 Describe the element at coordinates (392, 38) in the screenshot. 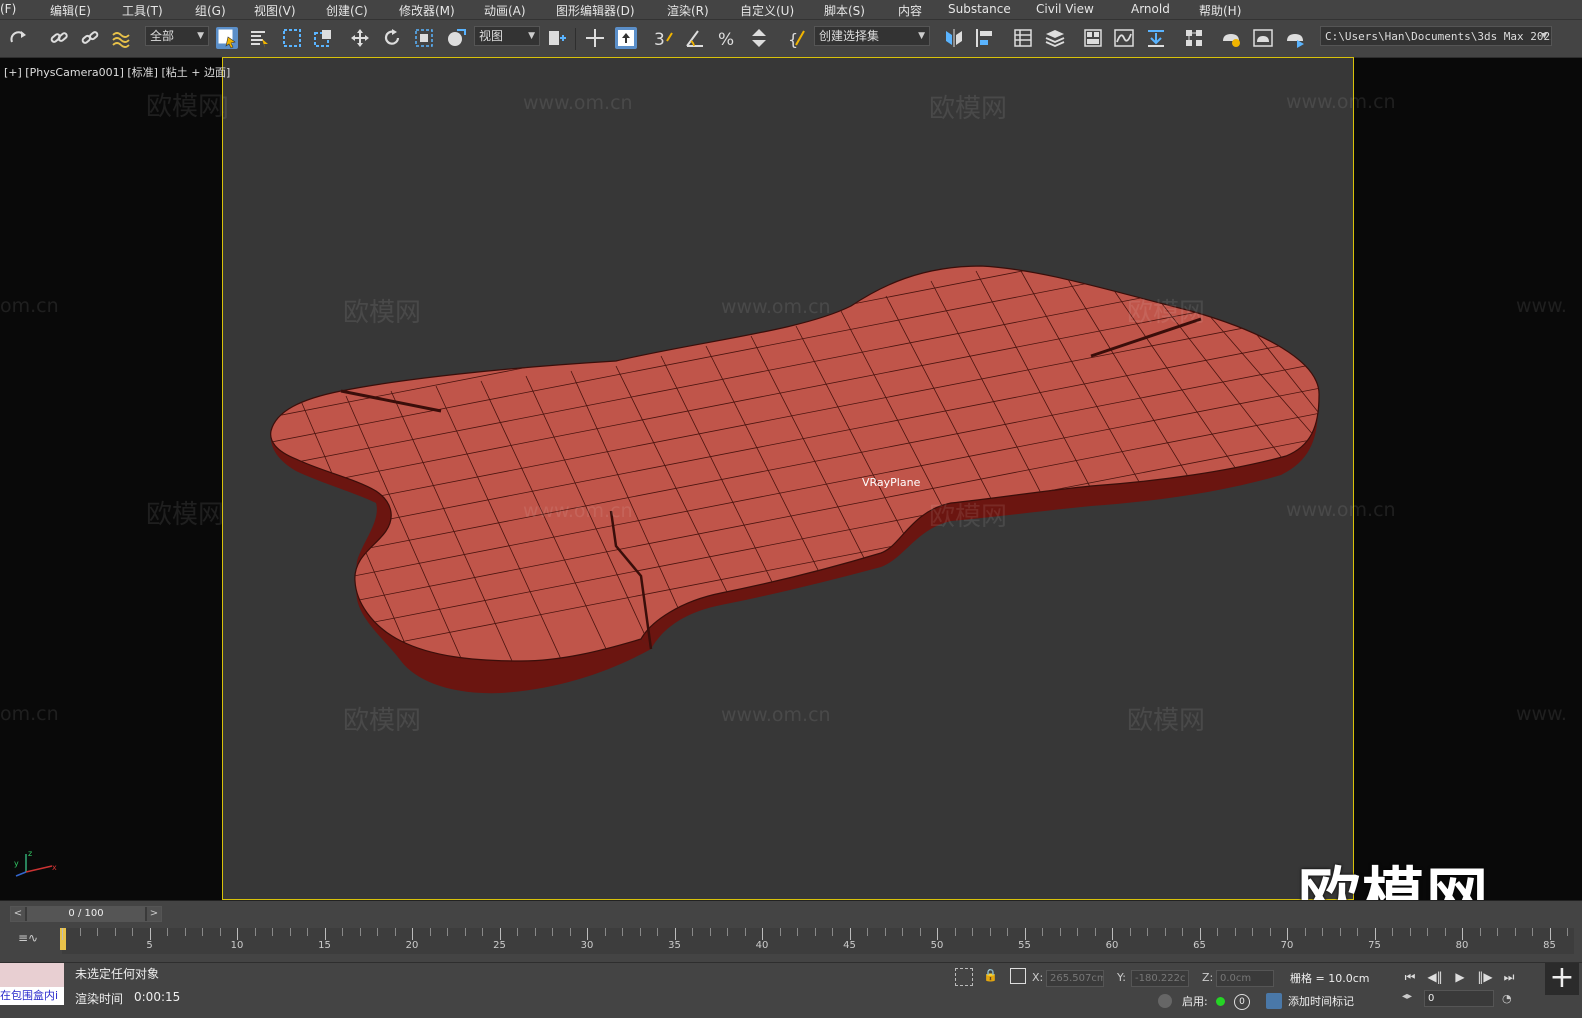

I see `rotate-icon` at that location.